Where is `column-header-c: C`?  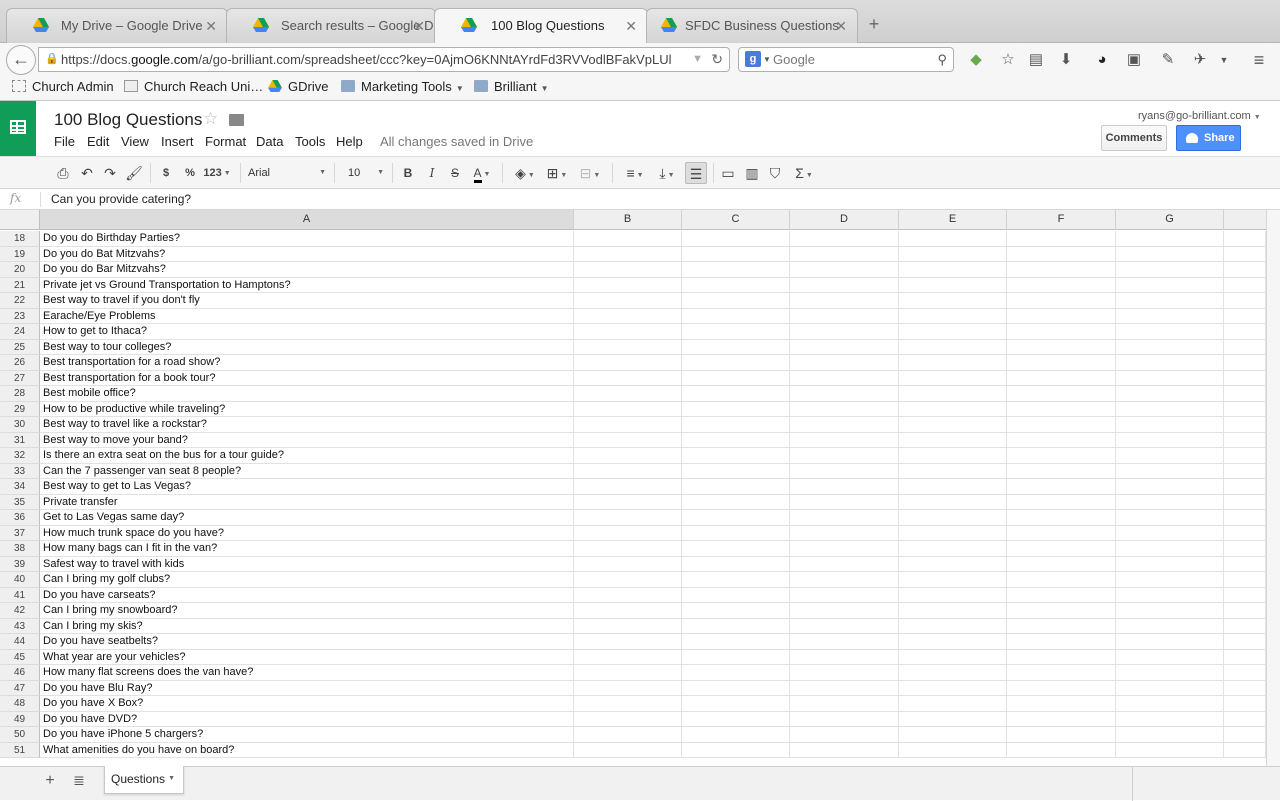
column-header-c: C is located at coordinates (736, 220).